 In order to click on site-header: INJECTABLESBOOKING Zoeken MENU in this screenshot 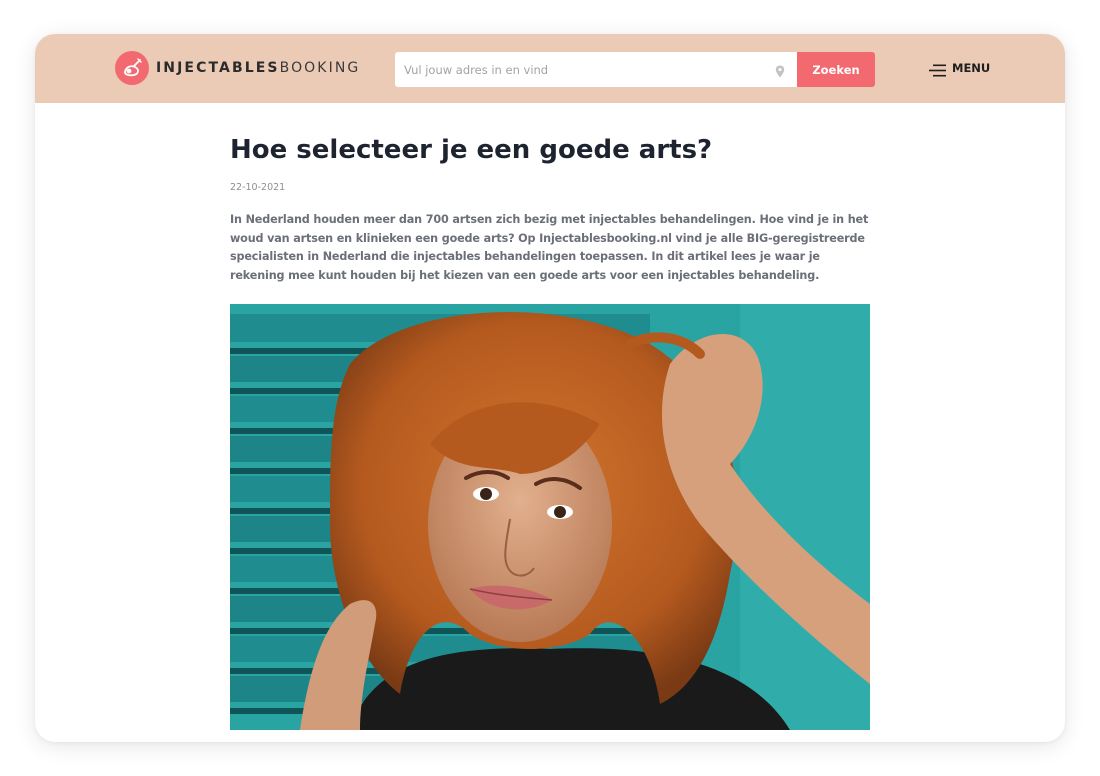, I will do `click(550, 68)`.